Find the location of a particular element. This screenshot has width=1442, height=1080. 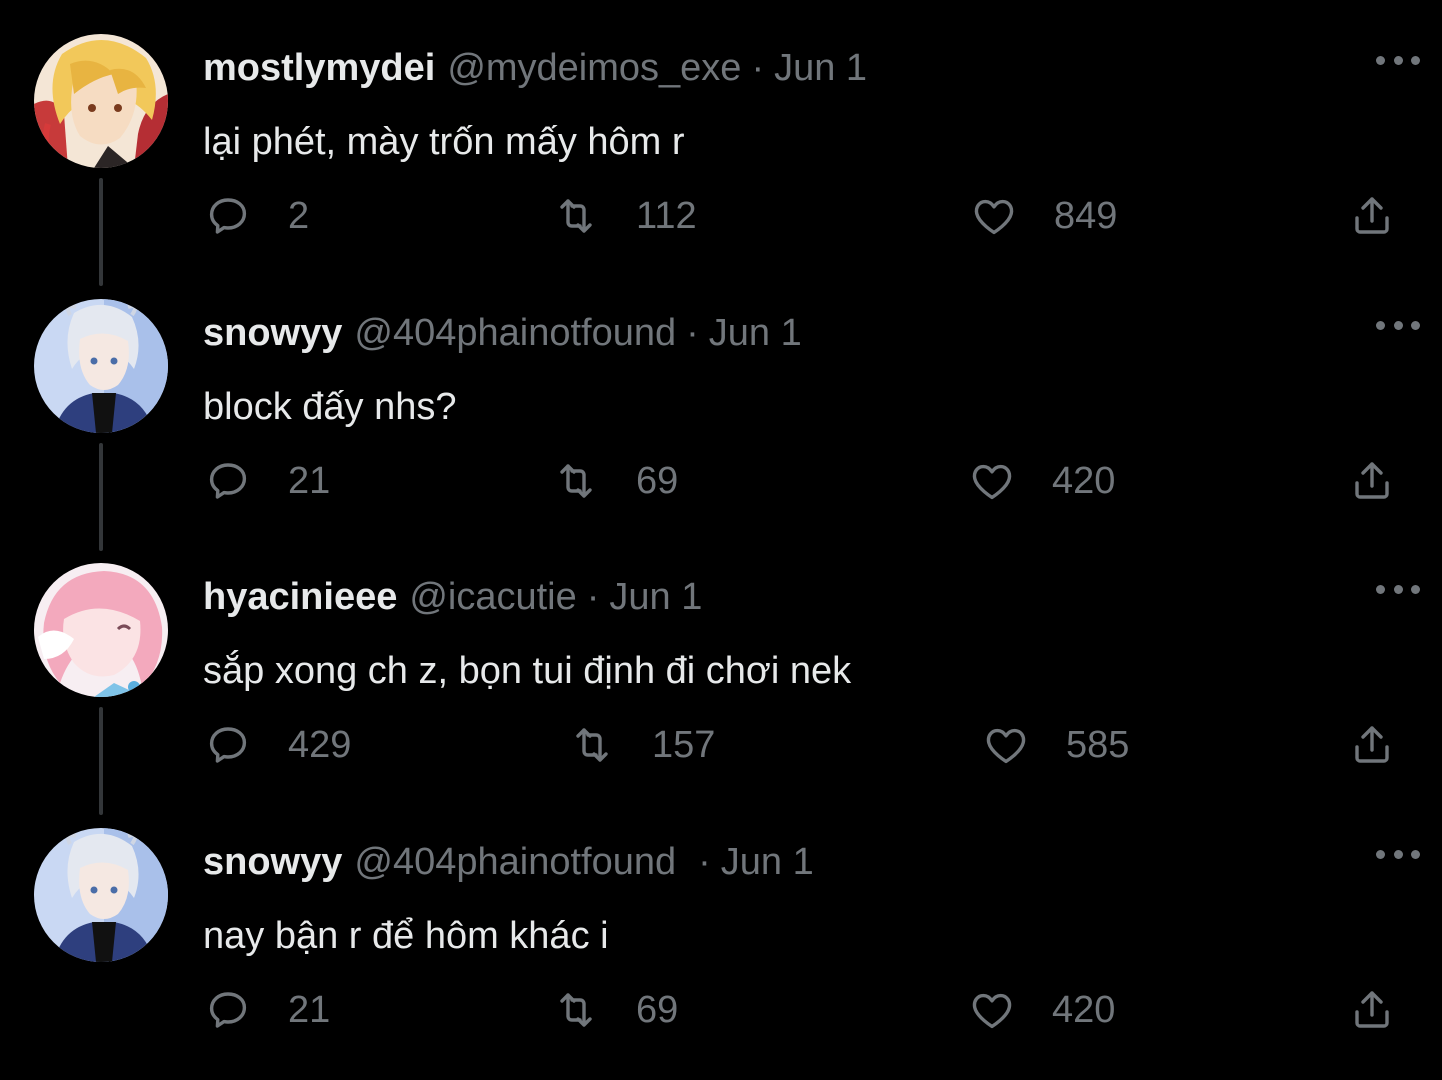

retweet-count: 157 is located at coordinates (684, 745).